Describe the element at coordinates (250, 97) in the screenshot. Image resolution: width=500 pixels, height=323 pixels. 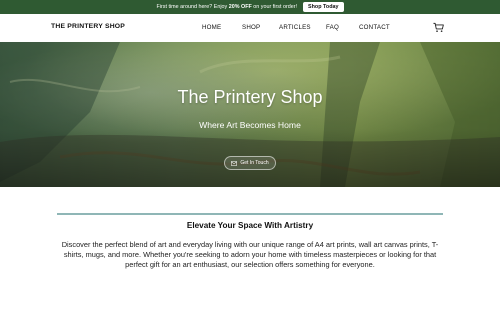
I see `hero-title: The Printery Shop` at that location.